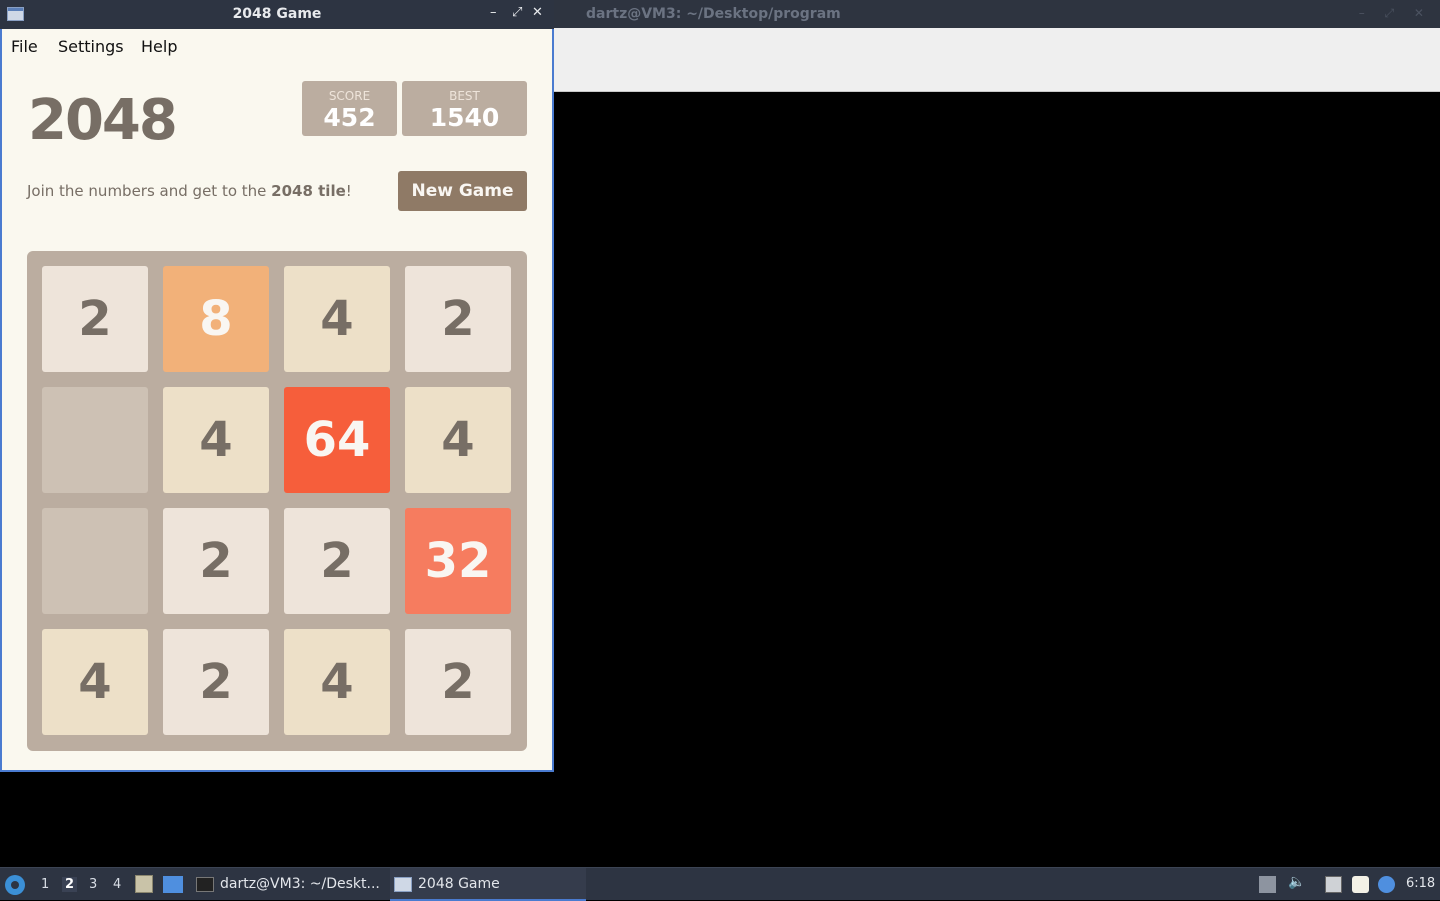 The image size is (1440, 901). I want to click on workspace-3: 3, so click(93, 884).